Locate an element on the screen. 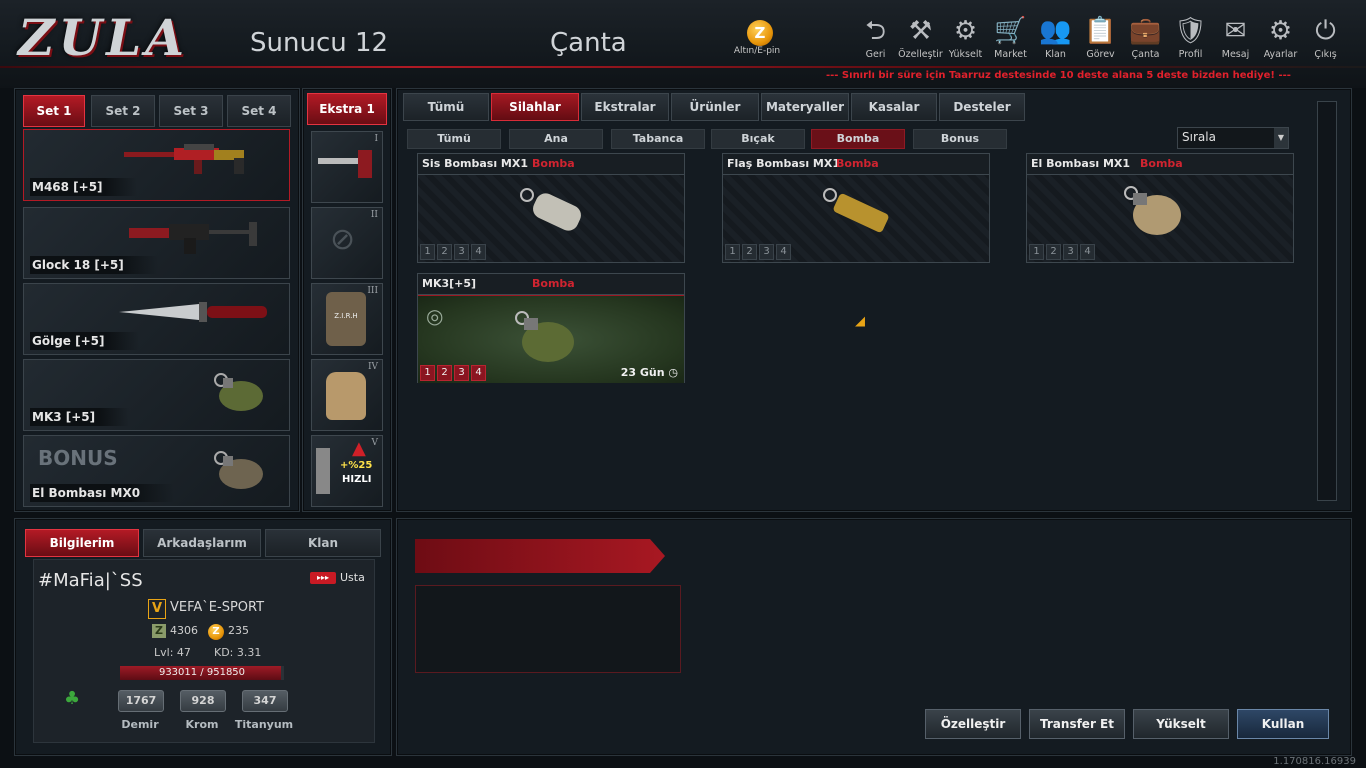 The image size is (1366, 768). smoke-grenade-icon is located at coordinates (550, 209).